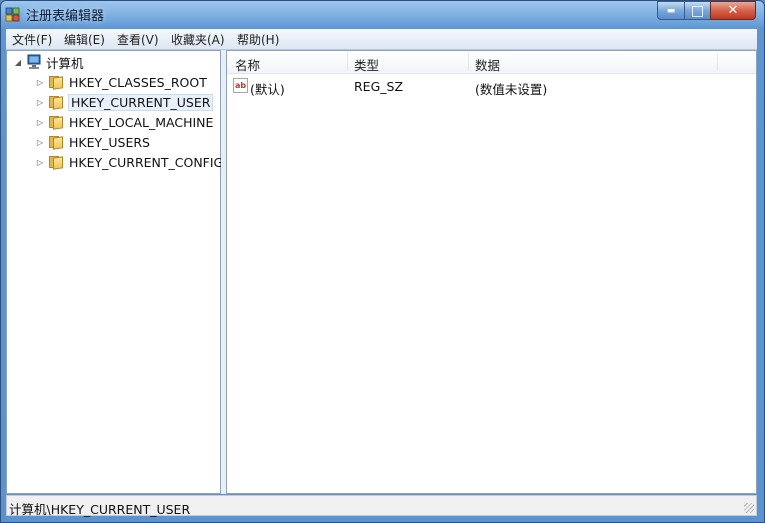 Image resolution: width=765 pixels, height=523 pixels. Describe the element at coordinates (749, 508) in the screenshot. I see `resize-grip-icon` at that location.